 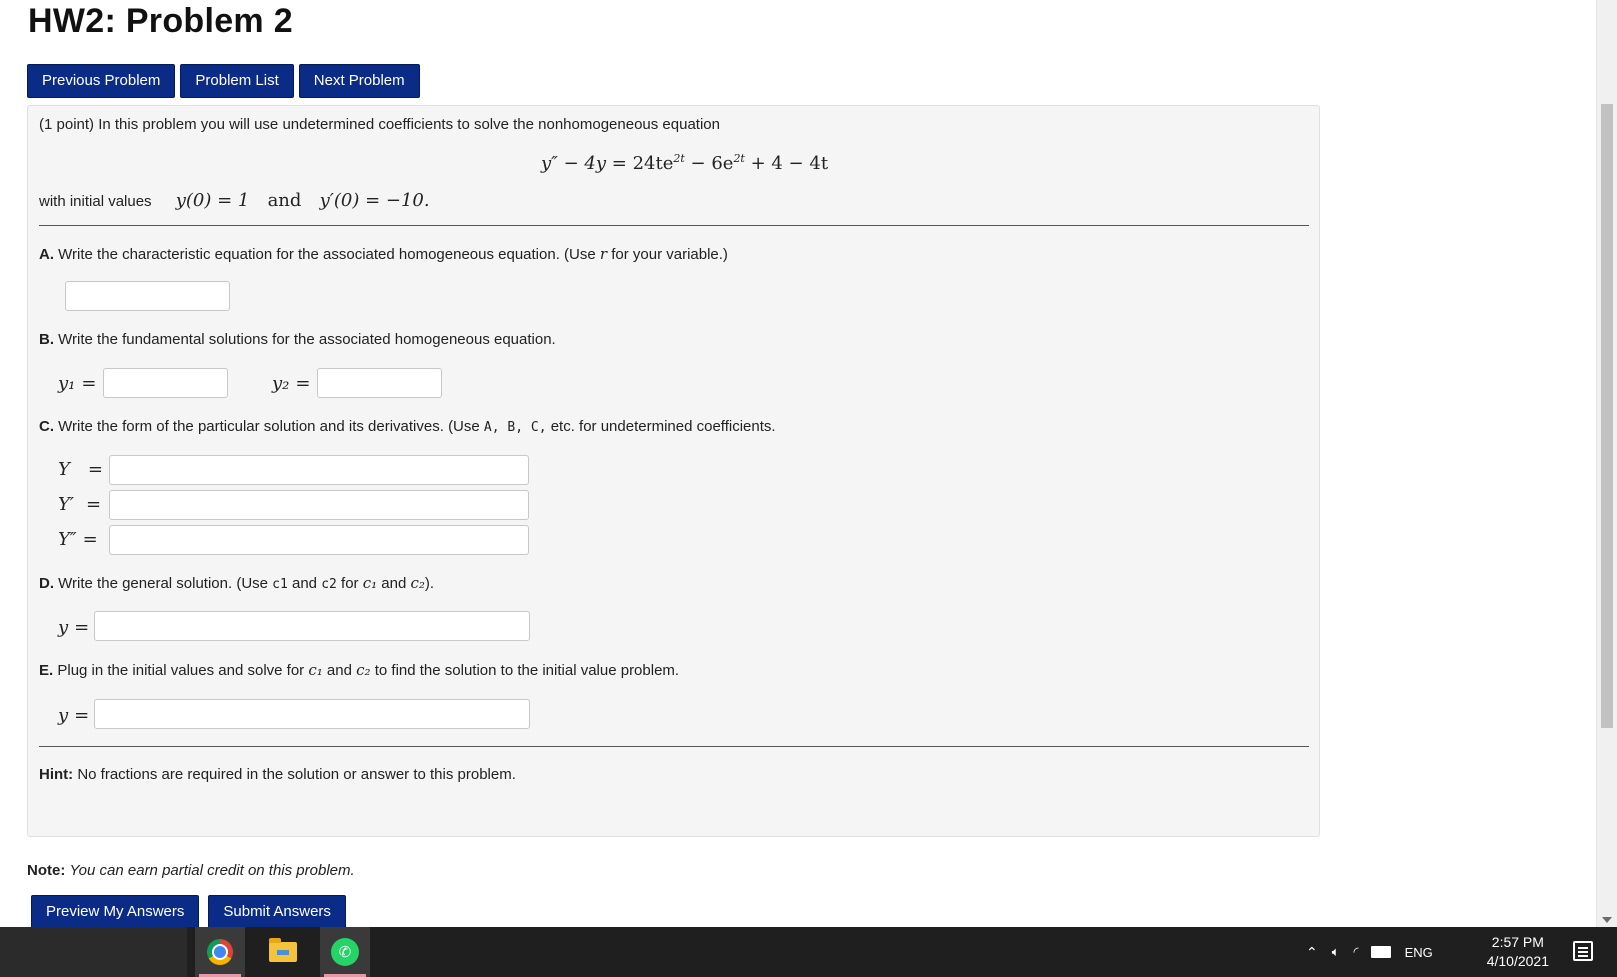 I want to click on general-solution-input, so click(x=312, y=626).